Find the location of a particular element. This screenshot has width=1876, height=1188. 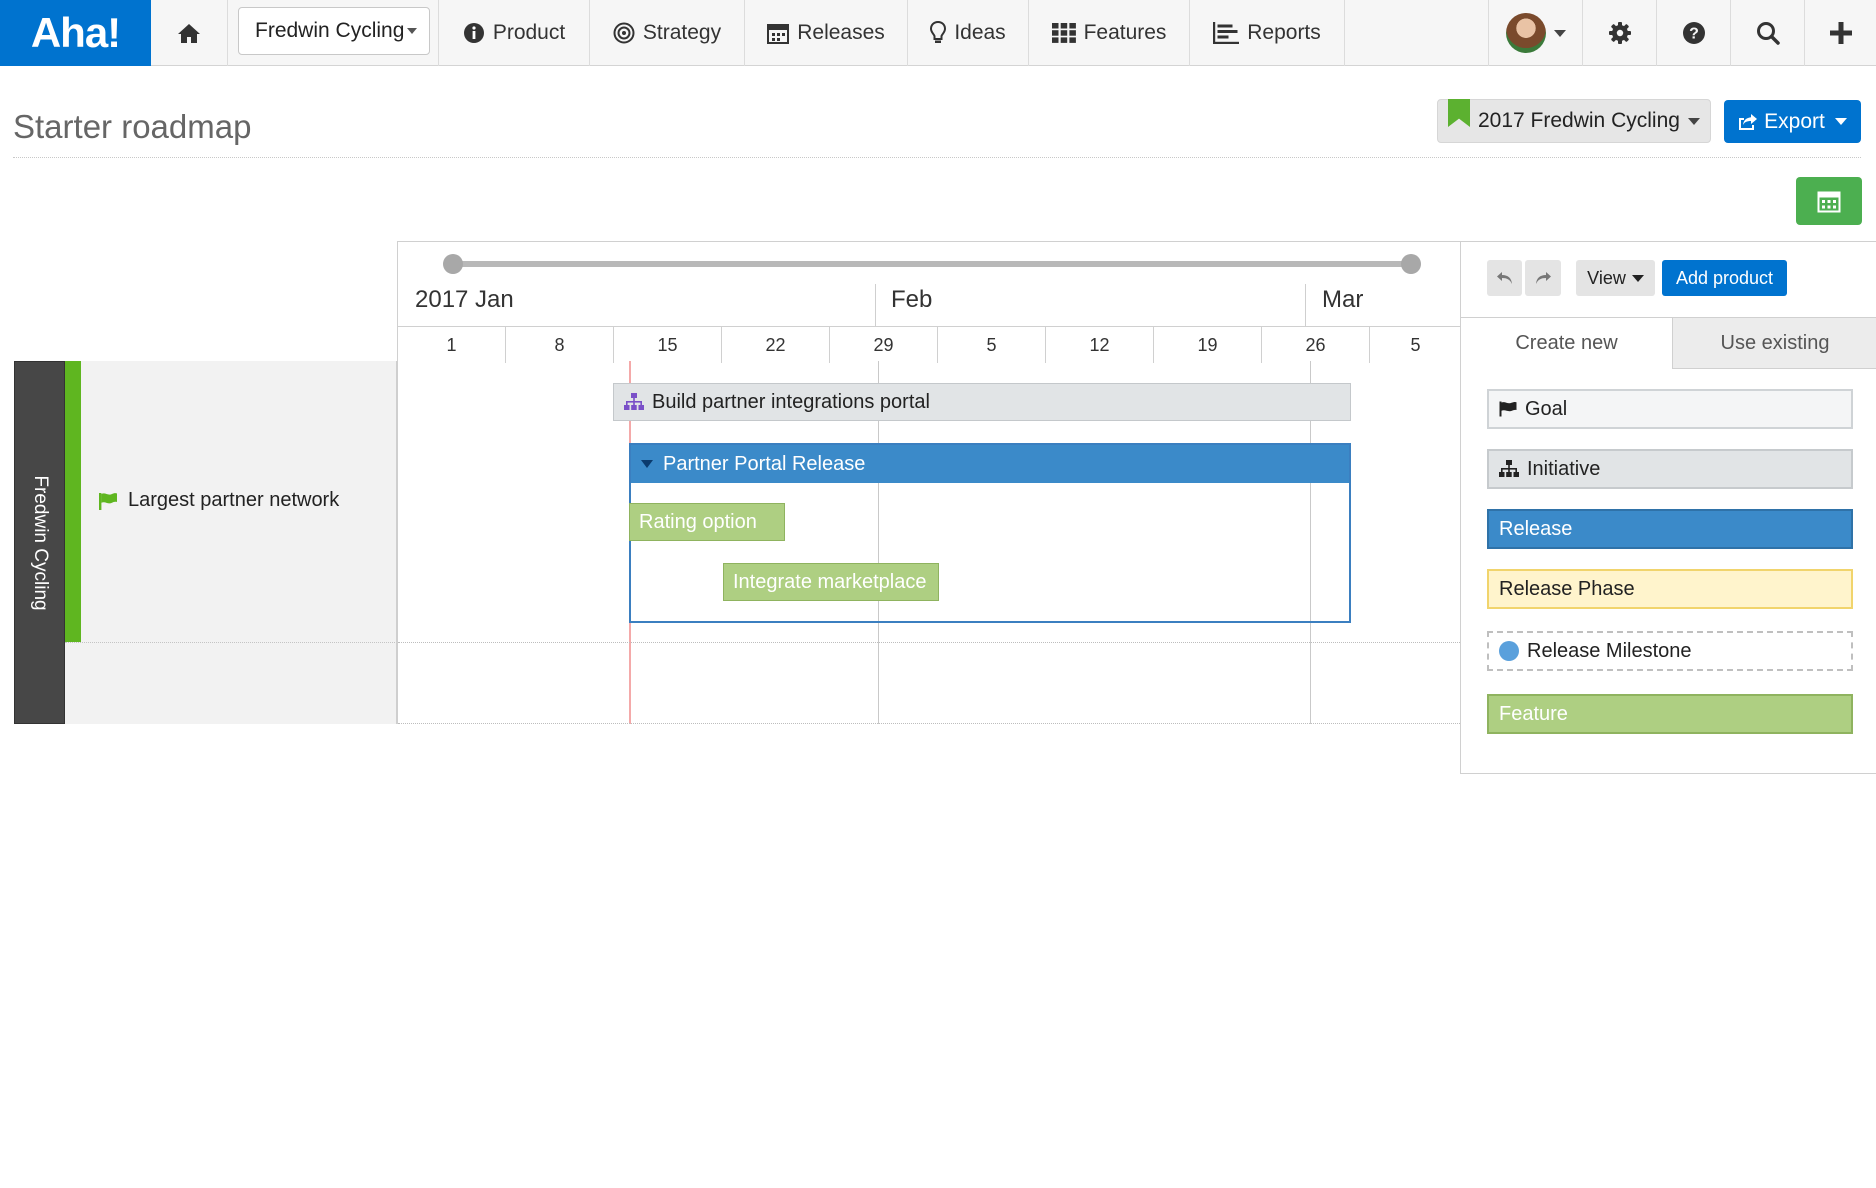

slider-end-handle is located at coordinates (1411, 264).